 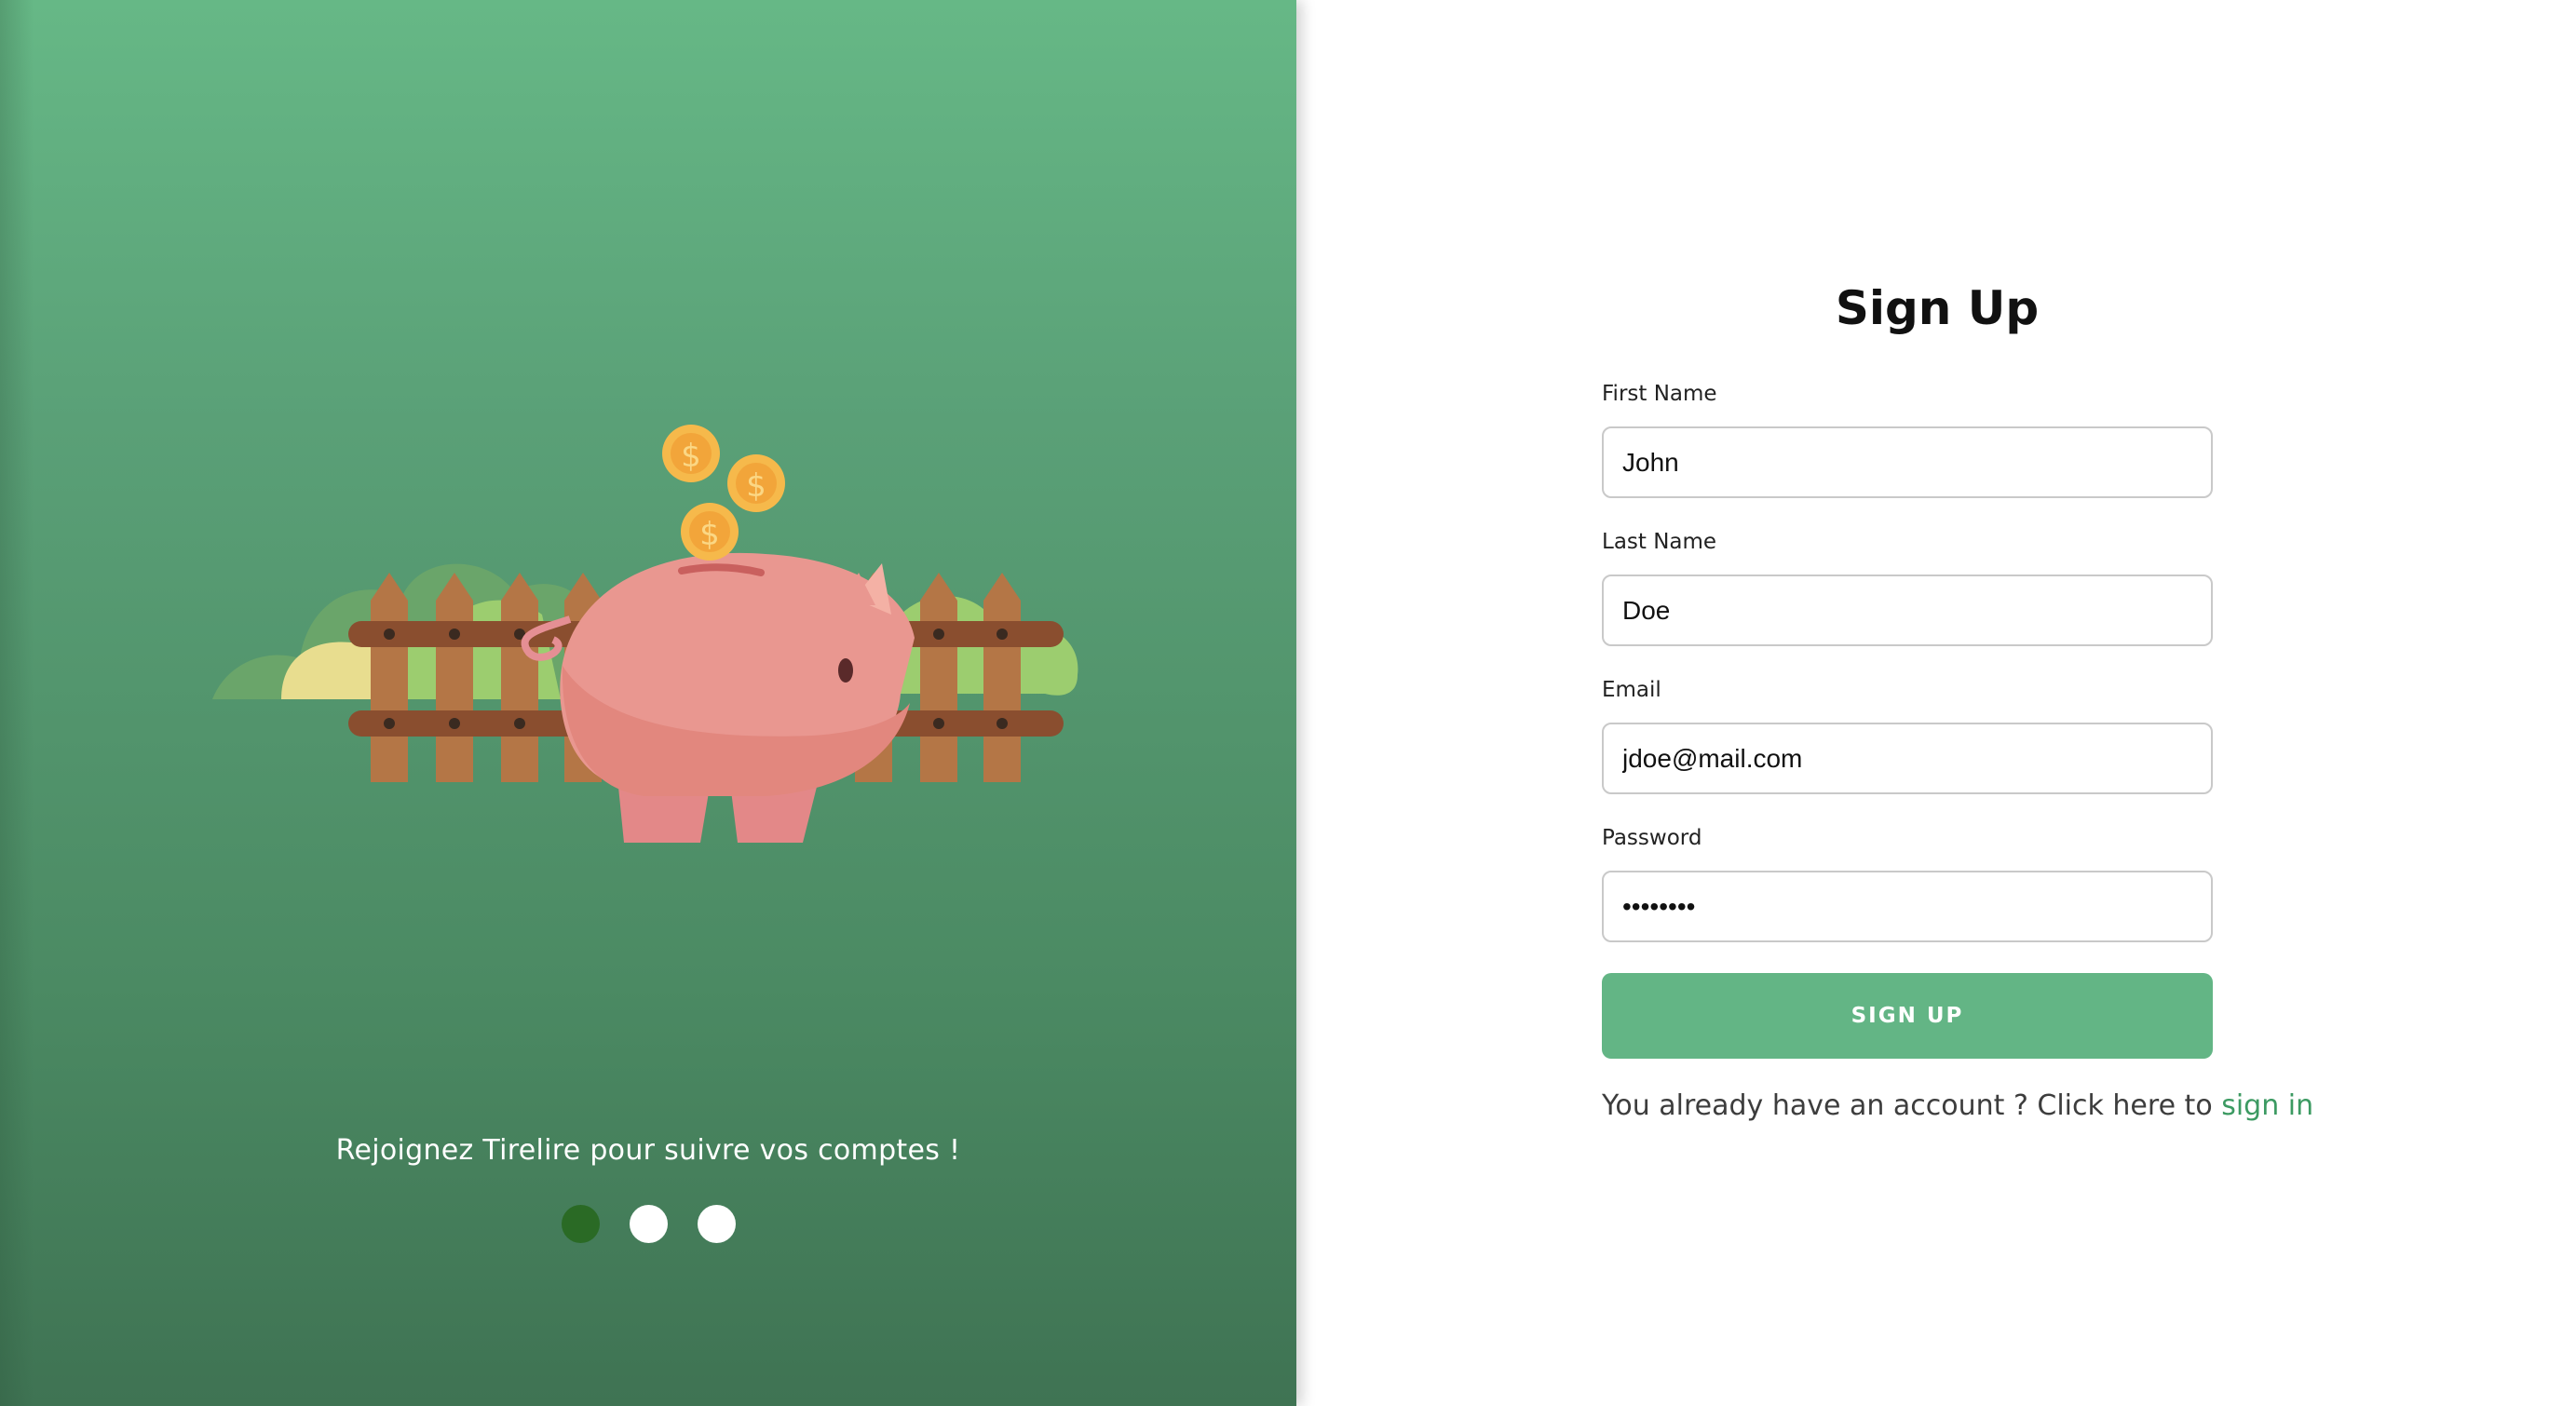 I want to click on carousel-dots, so click(x=648, y=1224).